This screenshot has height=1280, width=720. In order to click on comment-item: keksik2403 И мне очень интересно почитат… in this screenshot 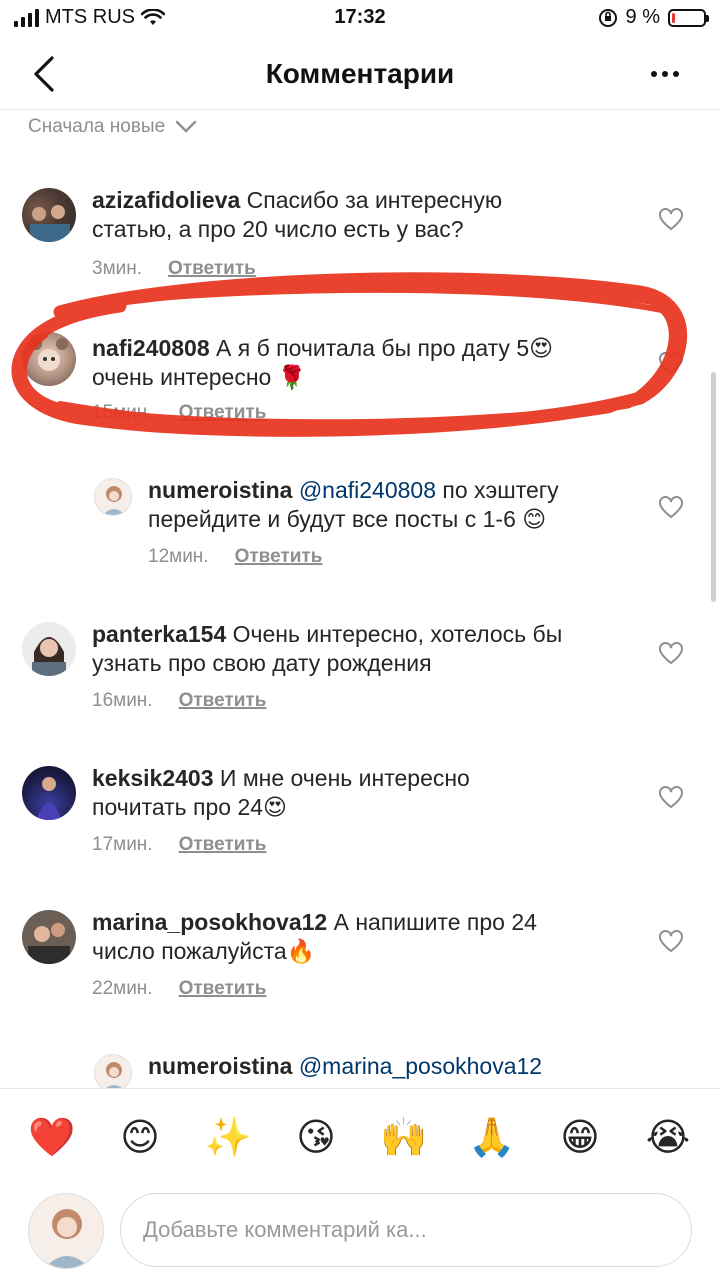, I will do `click(360, 814)`.